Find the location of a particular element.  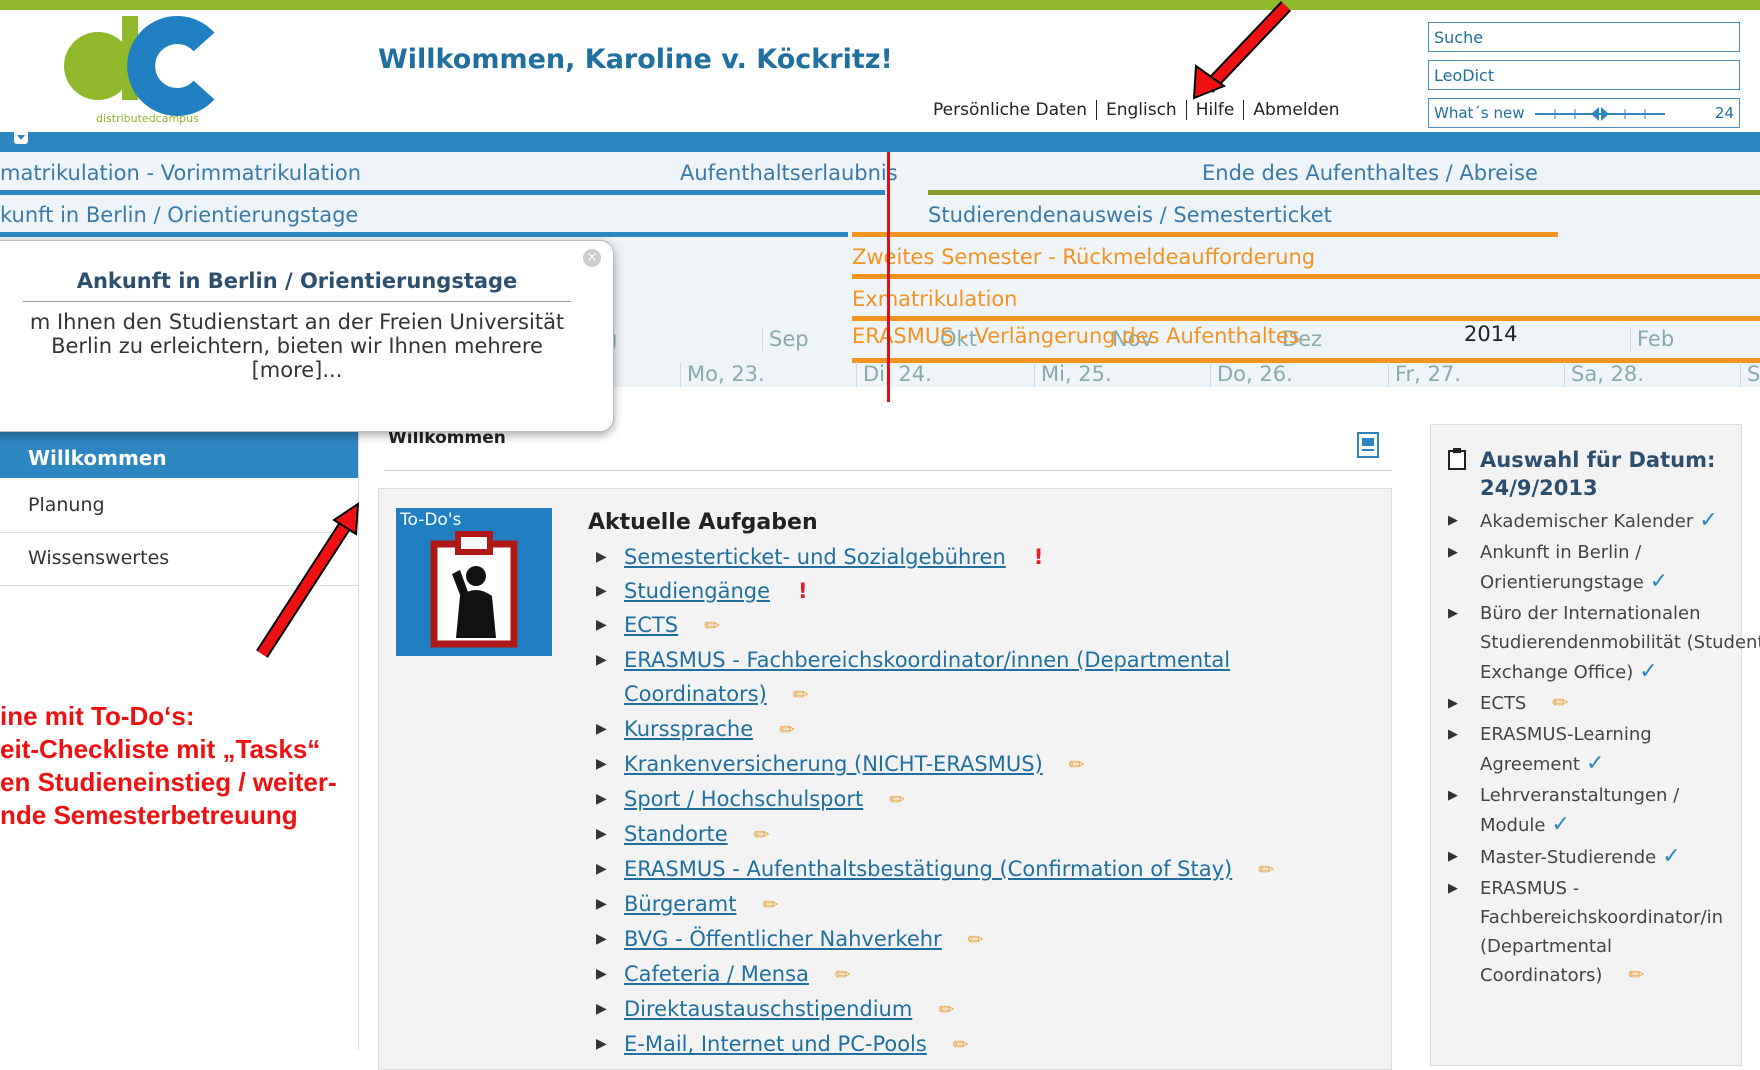

annotation-line: en Studieneinstieg / weiter- is located at coordinates (168, 782).